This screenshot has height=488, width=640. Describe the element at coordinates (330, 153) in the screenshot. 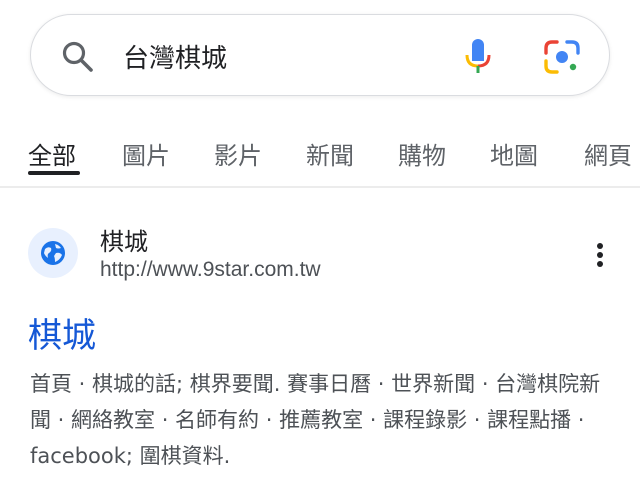

I see `tab-news: 新聞` at that location.